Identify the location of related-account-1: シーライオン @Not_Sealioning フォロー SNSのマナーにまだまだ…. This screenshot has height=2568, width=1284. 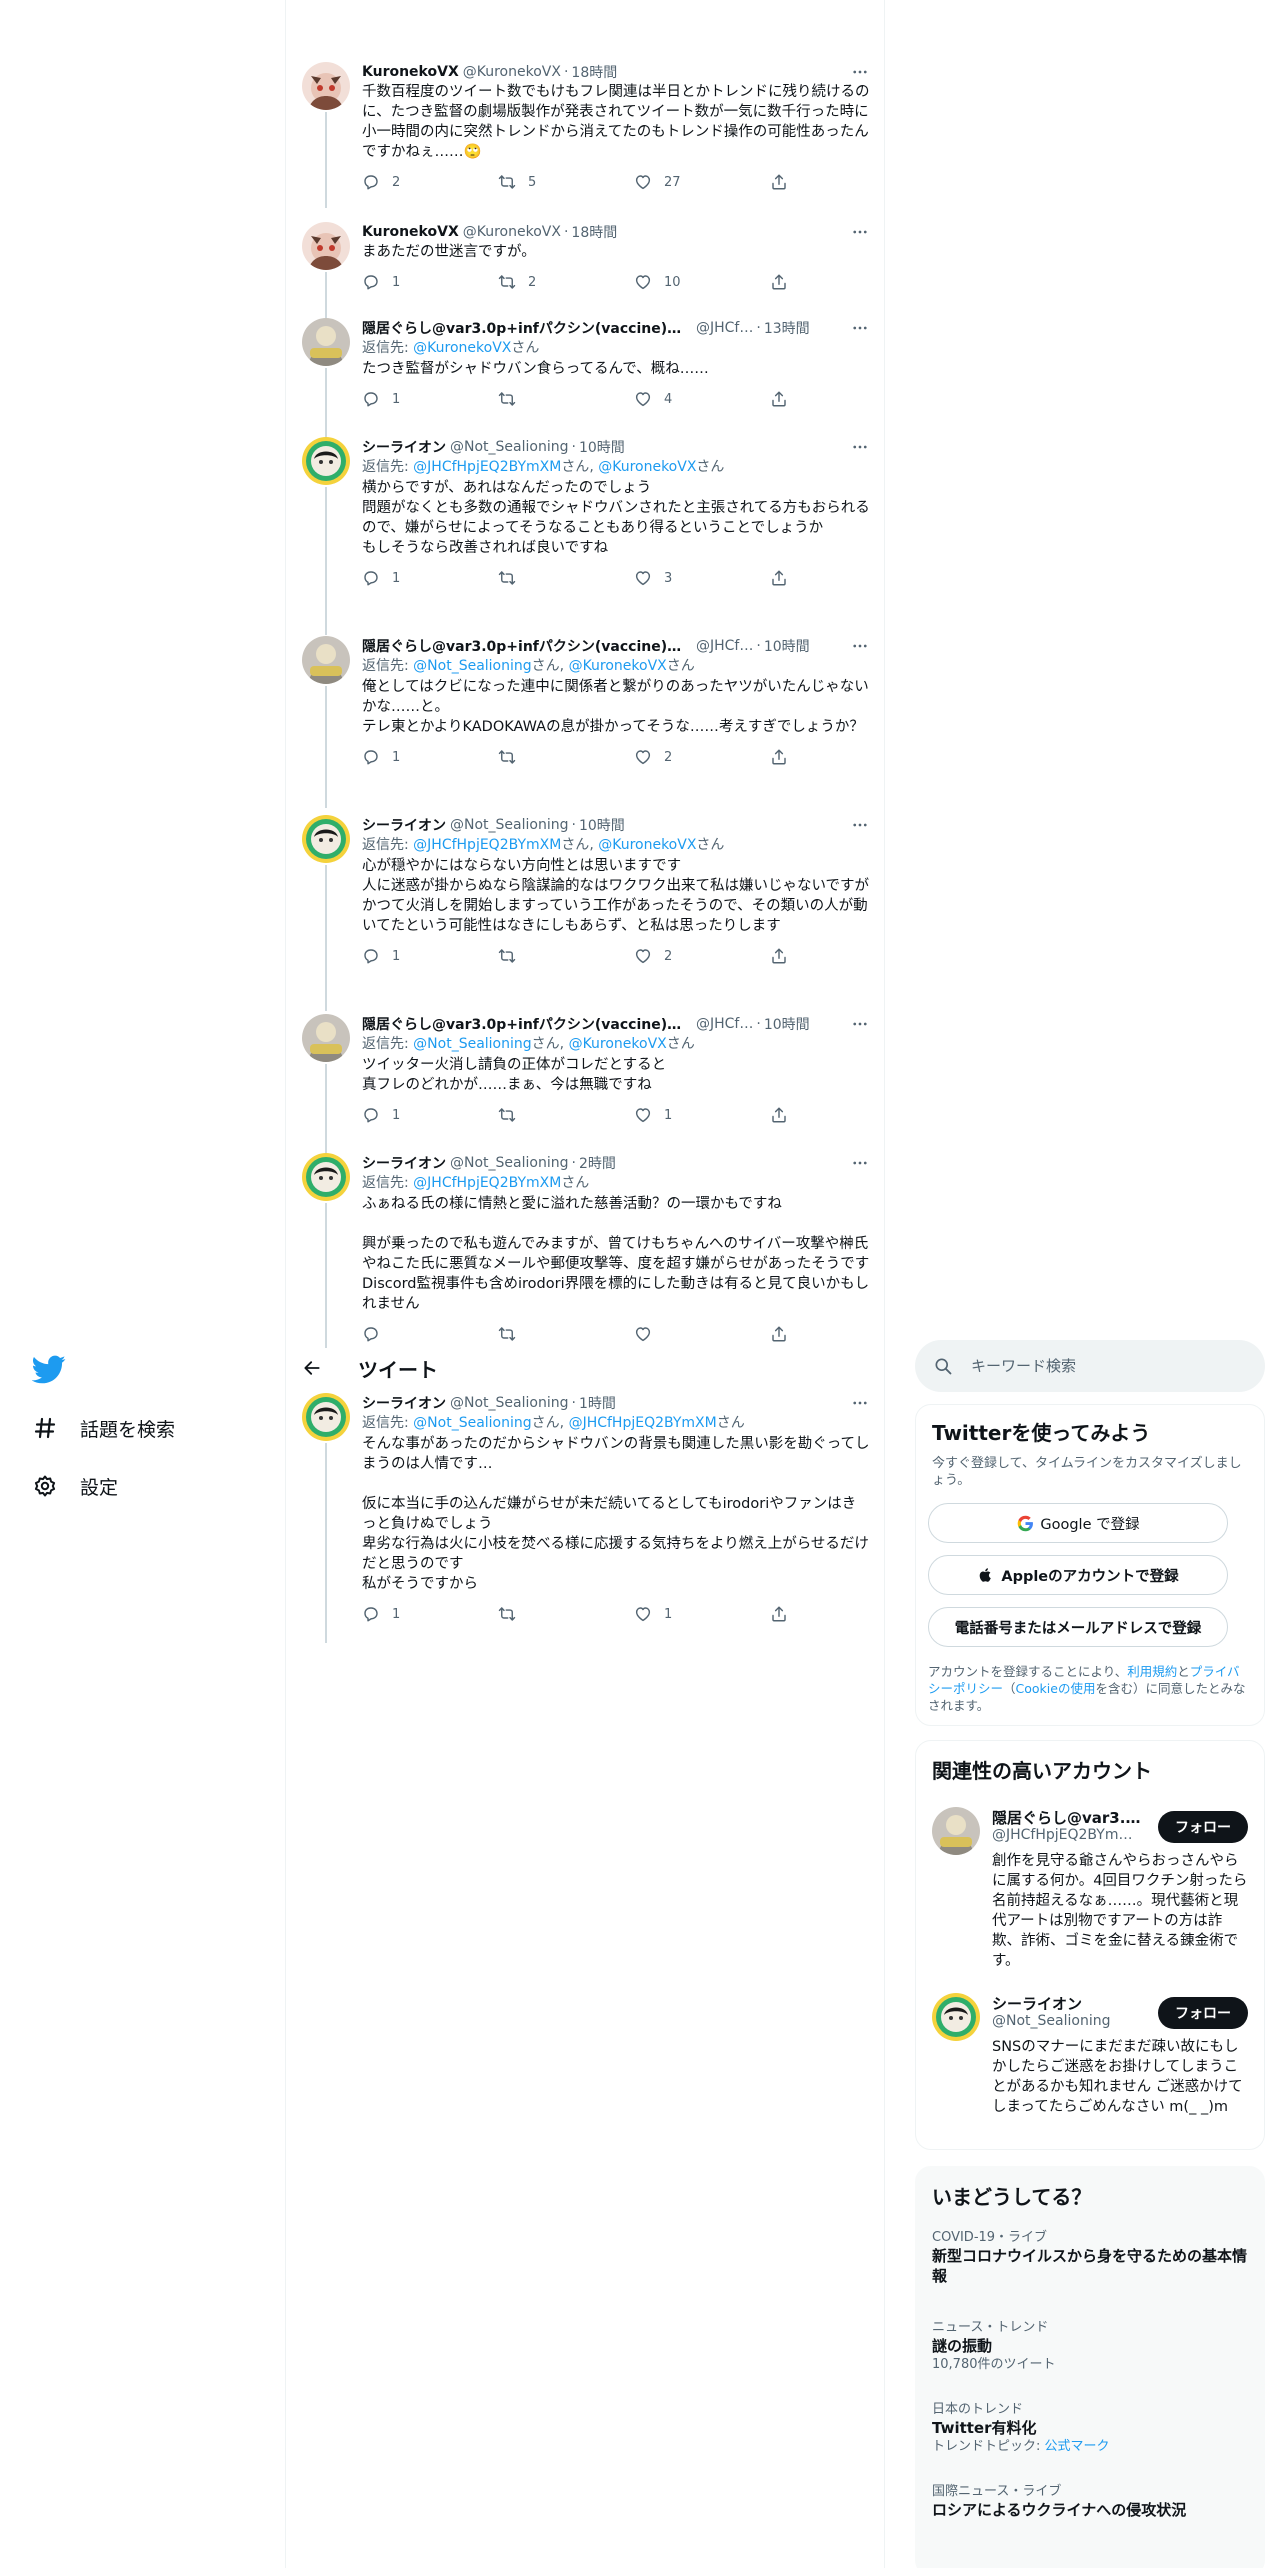
(1092, 2063).